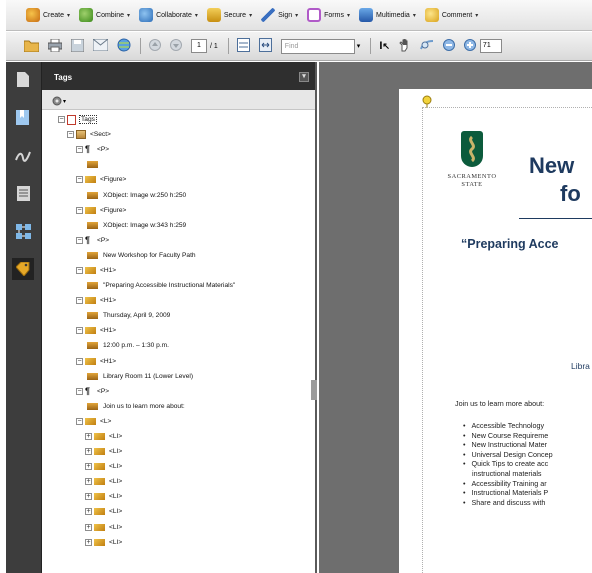  What do you see at coordinates (178, 164) in the screenshot?
I see `tree-node-content` at bounding box center [178, 164].